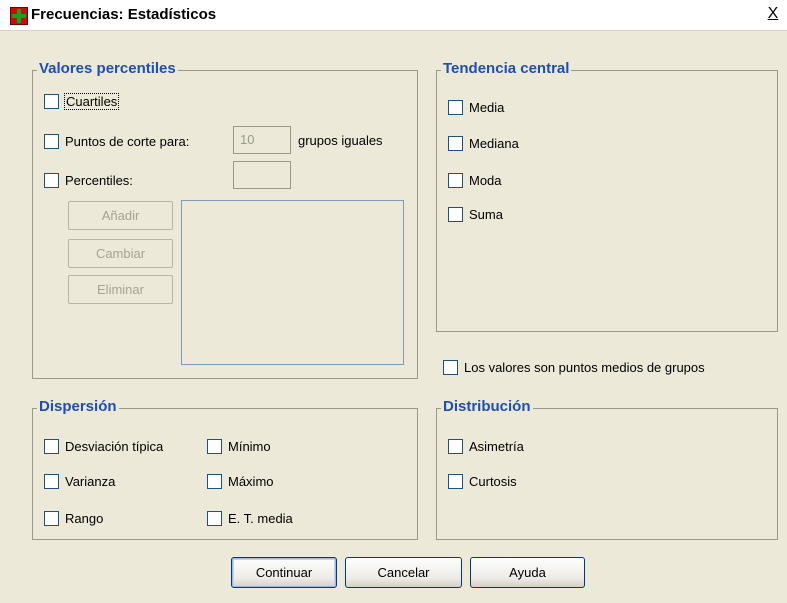 The height and width of the screenshot is (603, 787). I want to click on help-button: Ayuda, so click(527, 572).